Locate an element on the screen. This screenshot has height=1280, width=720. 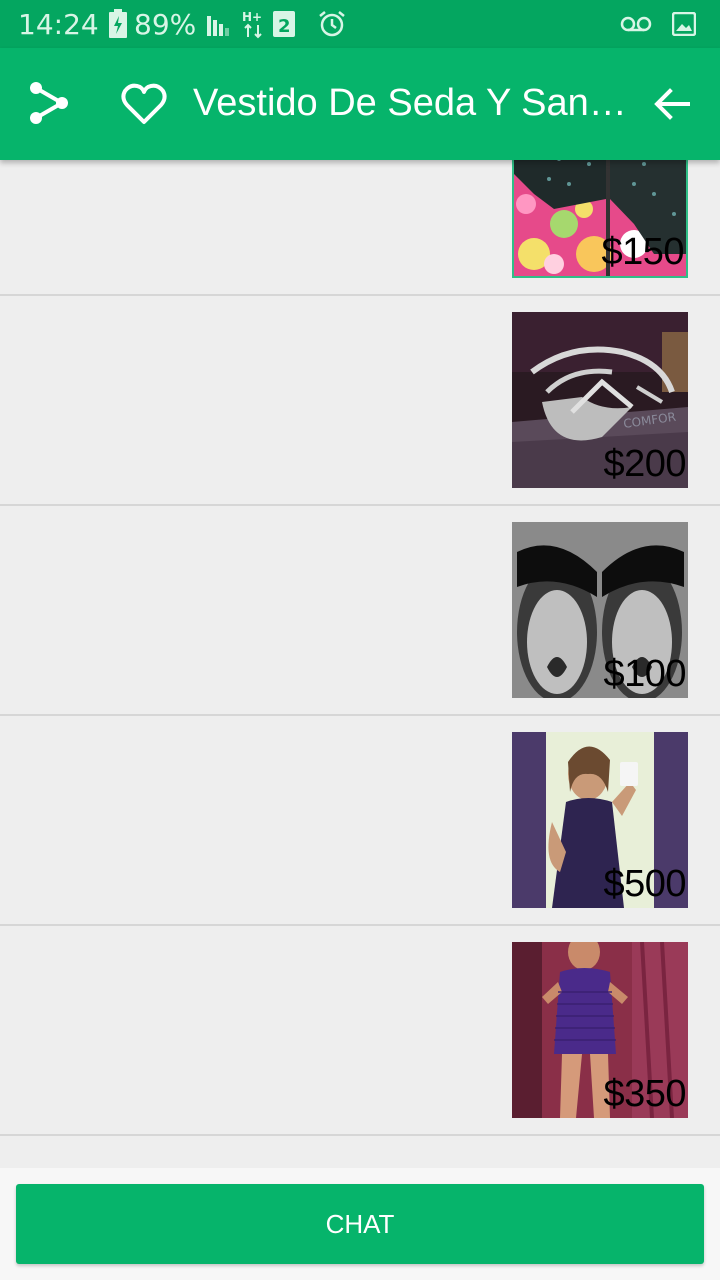
heart-icon is located at coordinates (144, 104).